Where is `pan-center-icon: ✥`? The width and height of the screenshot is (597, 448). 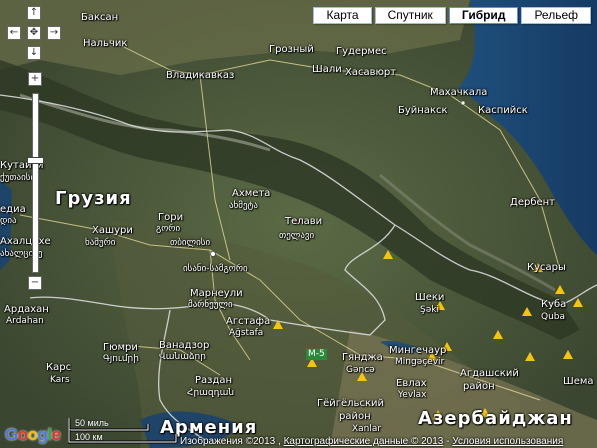
pan-center-icon: ✥ is located at coordinates (34, 33).